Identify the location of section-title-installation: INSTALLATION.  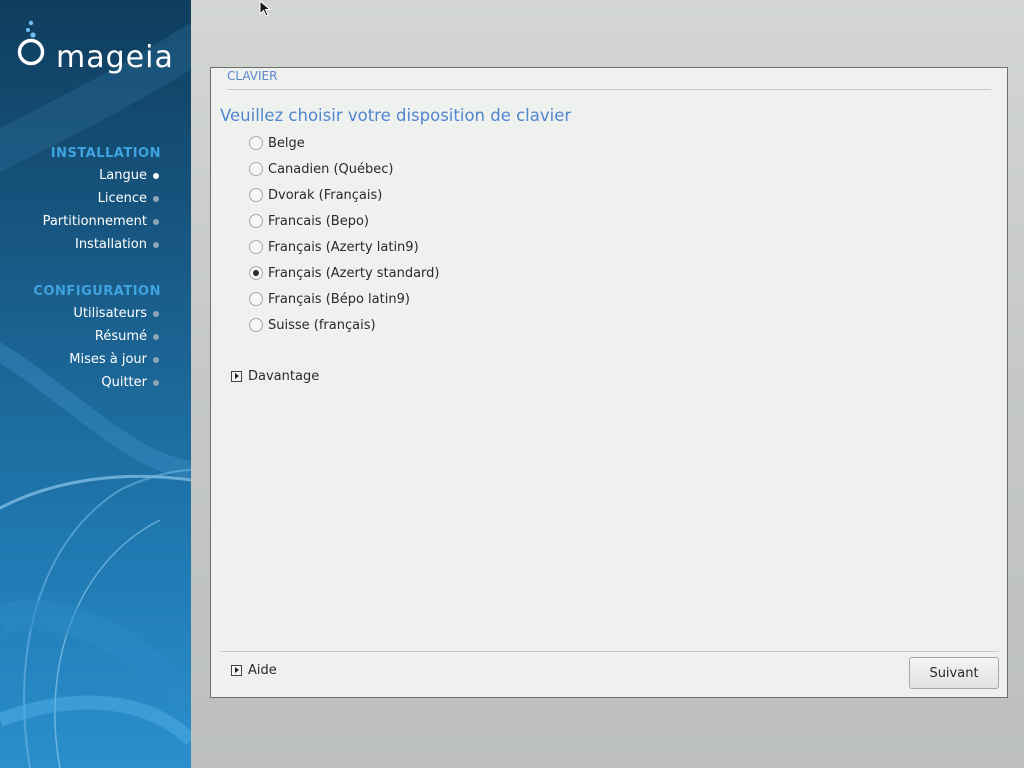
(105, 153).